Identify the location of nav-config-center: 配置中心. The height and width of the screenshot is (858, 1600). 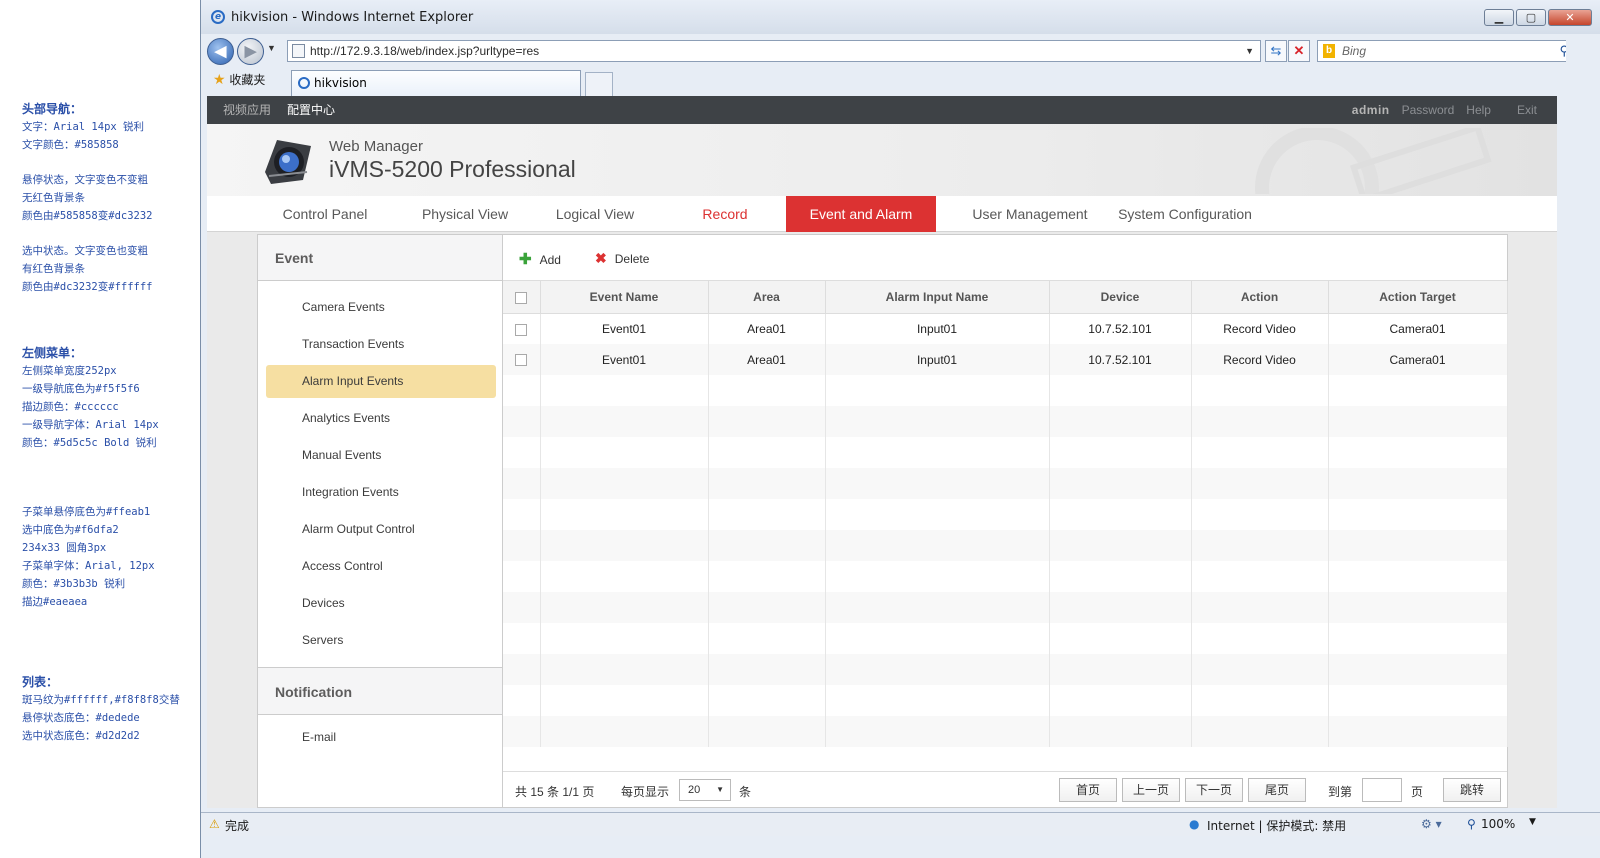
(311, 110).